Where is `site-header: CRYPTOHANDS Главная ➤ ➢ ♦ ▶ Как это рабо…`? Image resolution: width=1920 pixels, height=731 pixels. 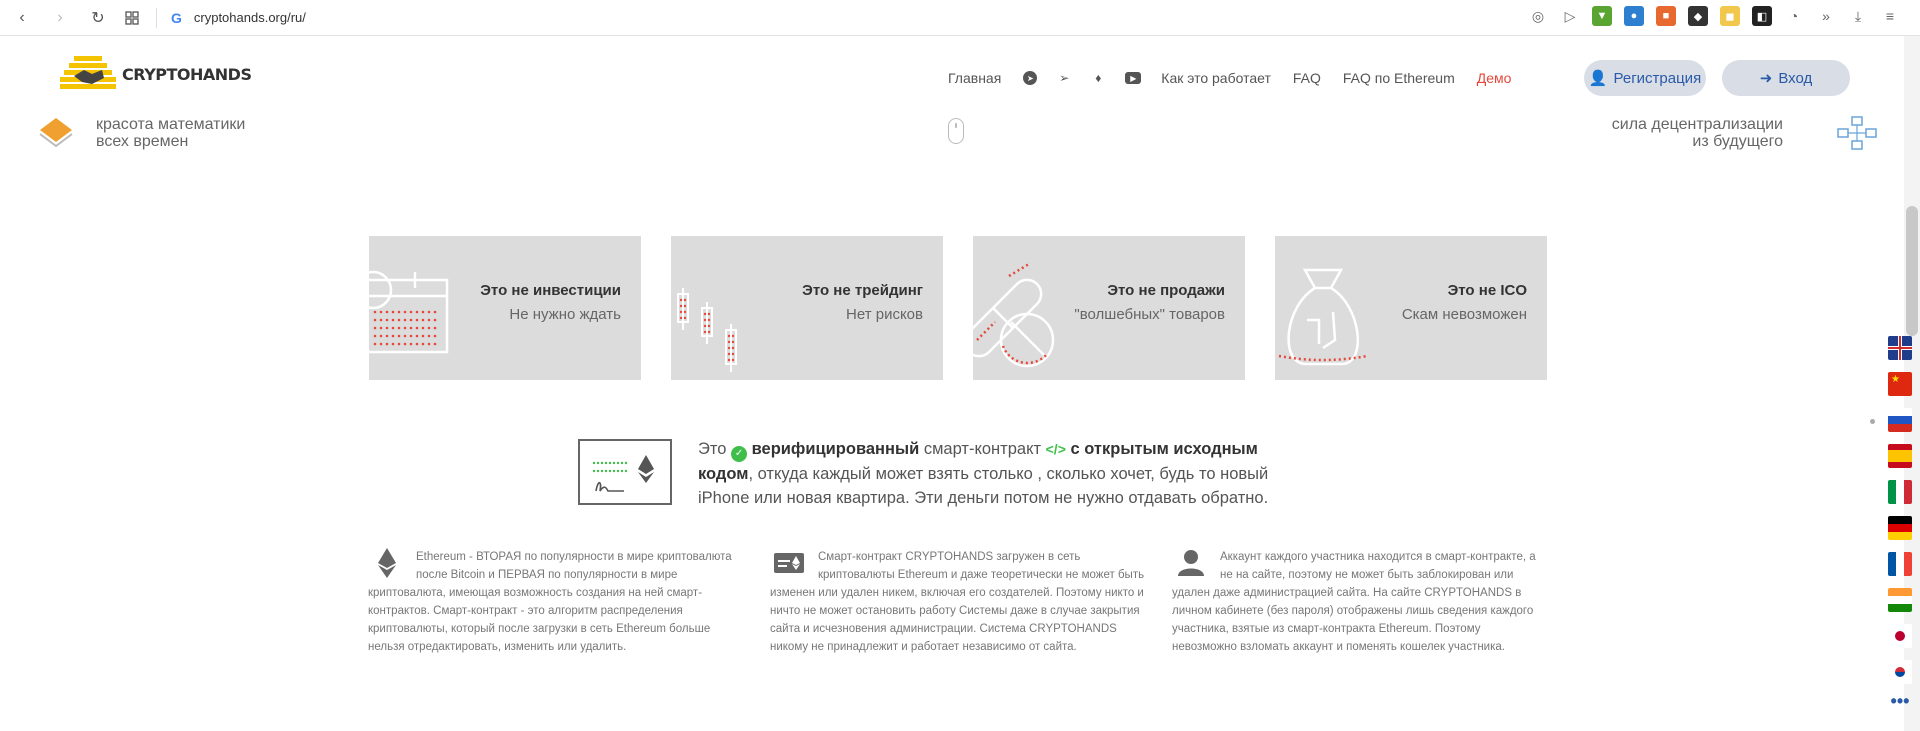 site-header: CRYPTOHANDS Главная ➤ ➢ ♦ ▶ Как это рабо… is located at coordinates (945, 76).